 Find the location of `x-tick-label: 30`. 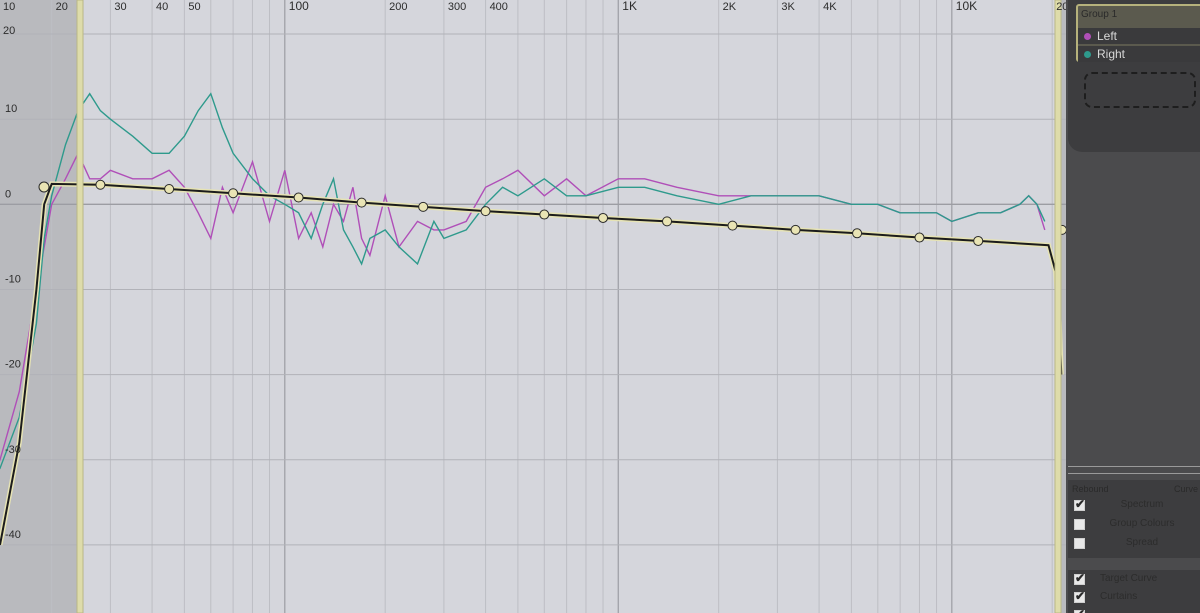

x-tick-label: 30 is located at coordinates (120, 7).